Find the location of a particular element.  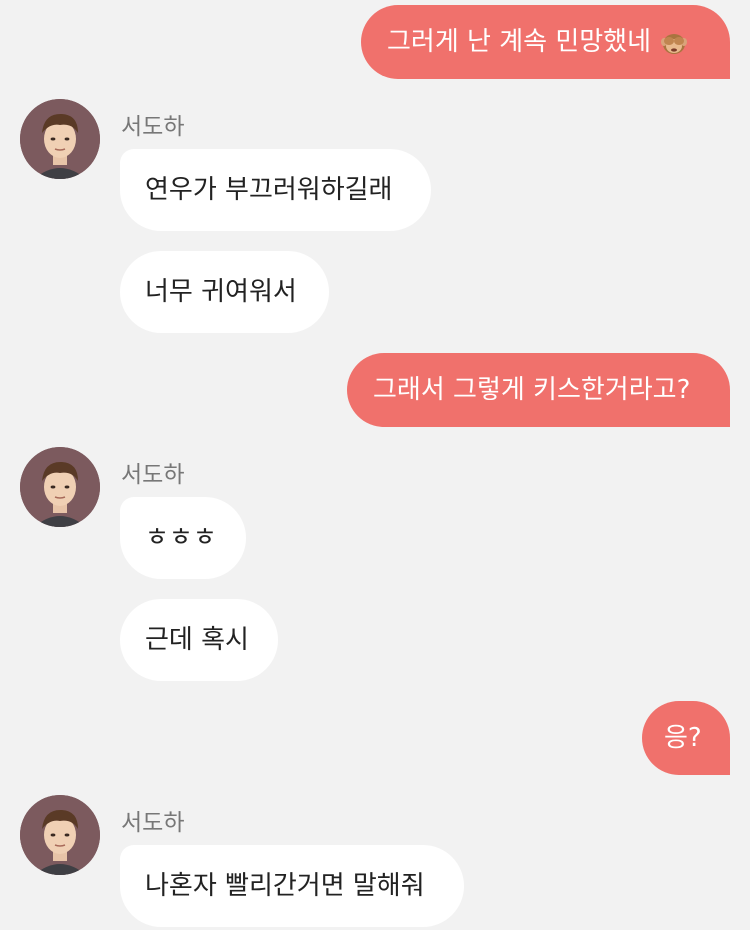

message-text: ㅎㅎㅎ is located at coordinates (181, 538).